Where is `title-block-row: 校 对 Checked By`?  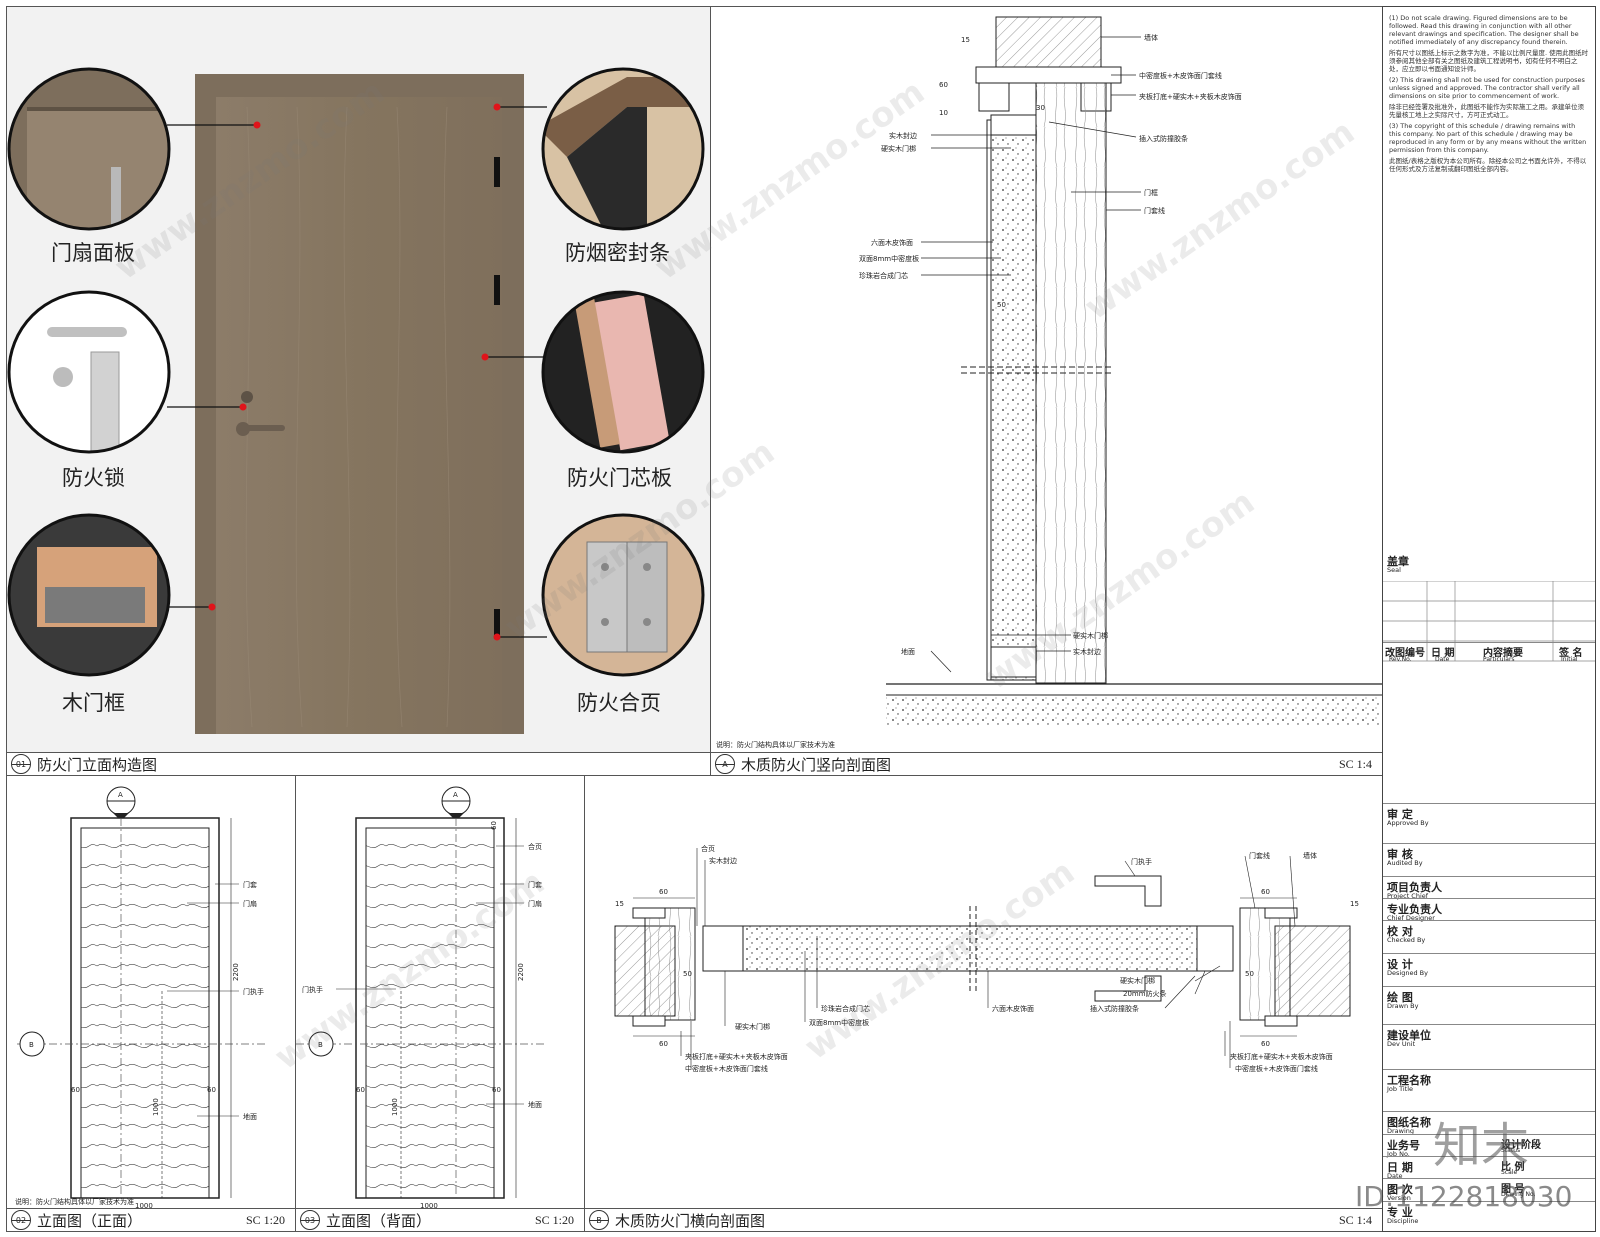
title-block-row: 校 对 Checked By is located at coordinates (1489, 932).